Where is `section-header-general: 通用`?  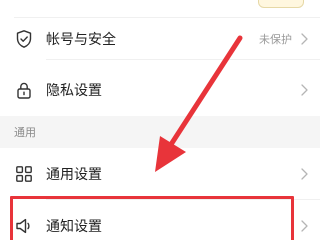
section-header-general: 通用 is located at coordinates (160, 132).